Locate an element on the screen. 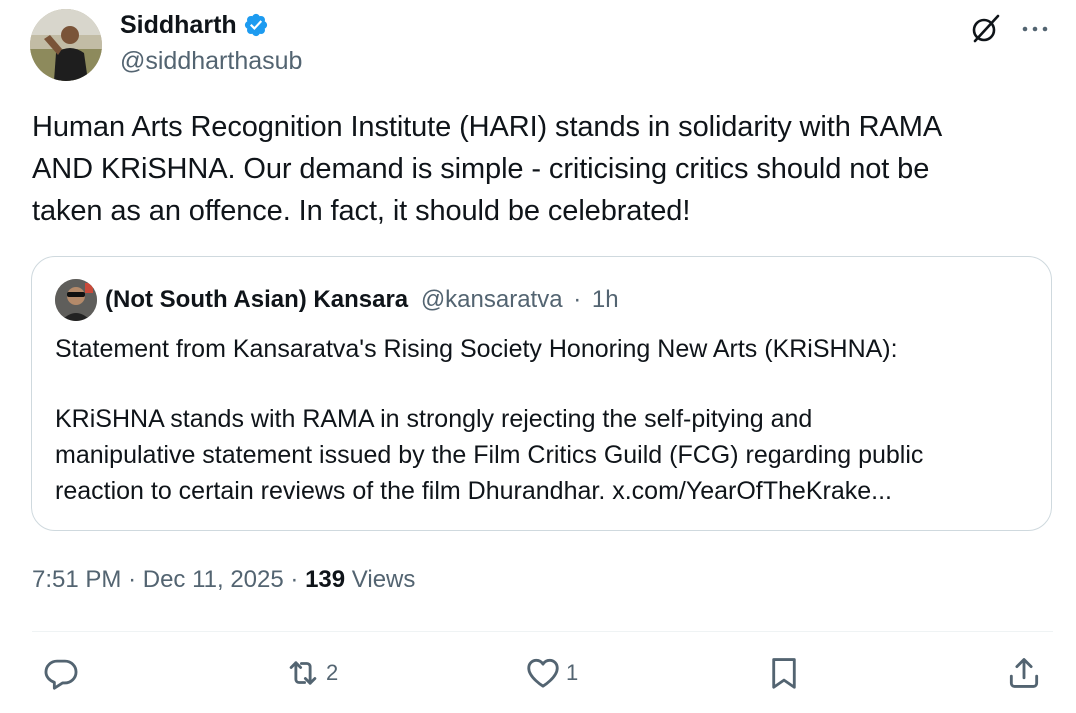 Image resolution: width=1076 pixels, height=713 pixels. quoted-tweet-time: 1h is located at coordinates (605, 299).